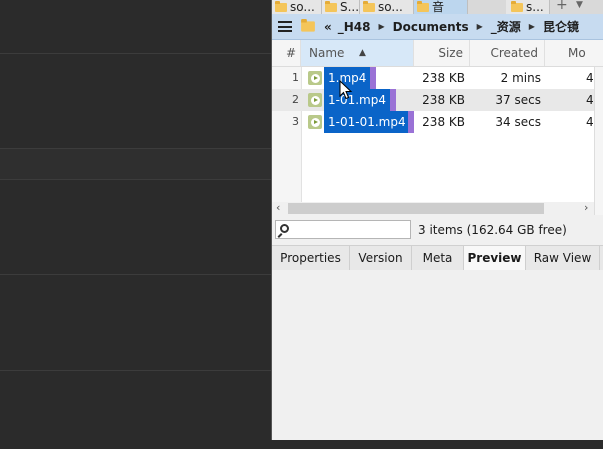  What do you see at coordinates (357, 100) in the screenshot?
I see `file-name: 1-01.mp4` at bounding box center [357, 100].